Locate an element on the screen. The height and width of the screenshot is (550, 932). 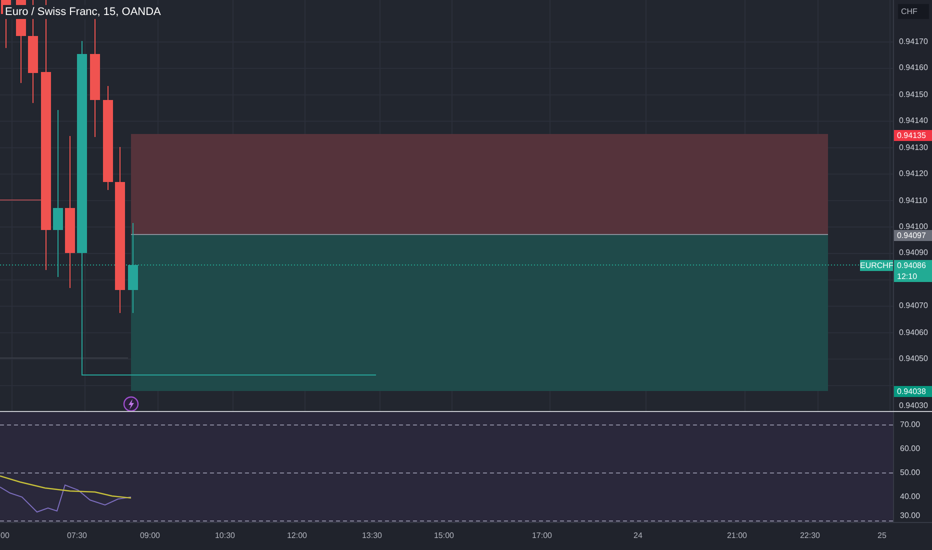
price-tick: 0.94030 is located at coordinates (913, 406).